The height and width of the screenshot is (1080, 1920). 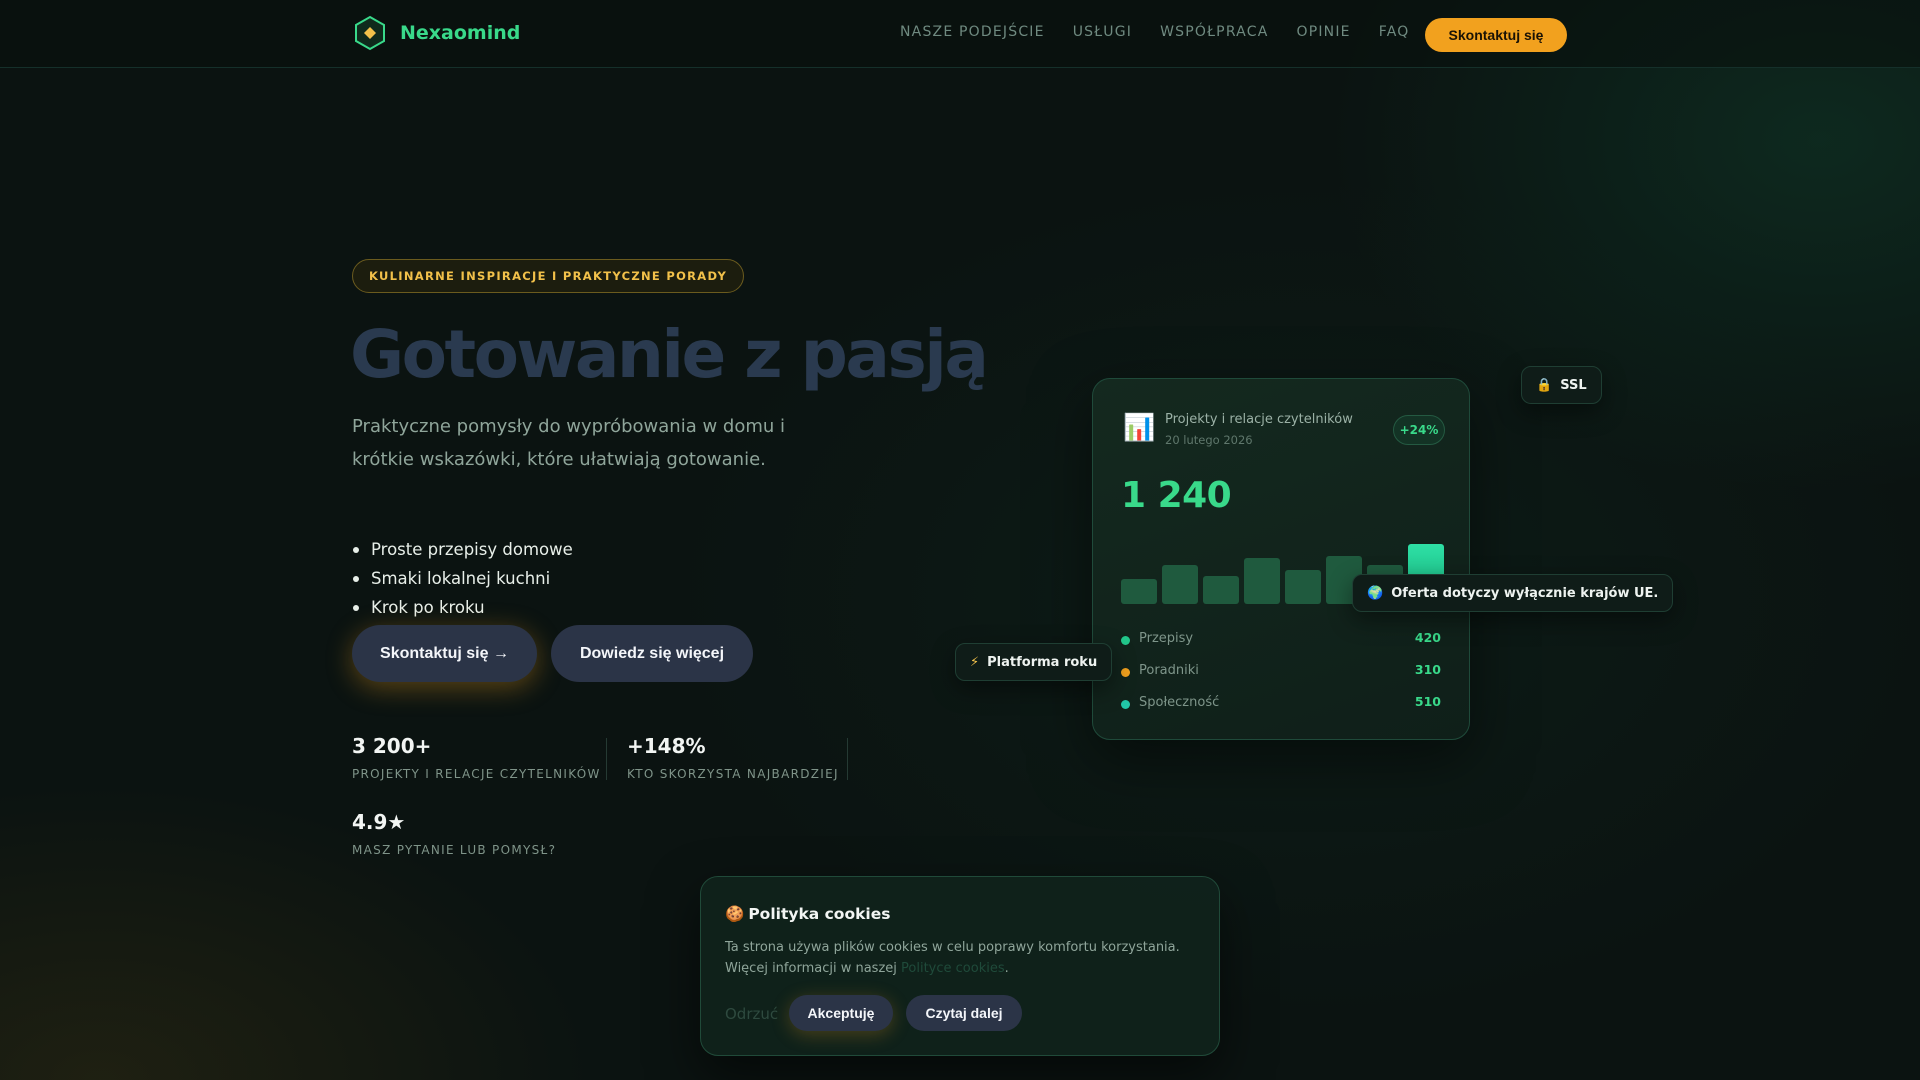 What do you see at coordinates (1209, 440) in the screenshot?
I see `card-date: 20 lutego 2026` at bounding box center [1209, 440].